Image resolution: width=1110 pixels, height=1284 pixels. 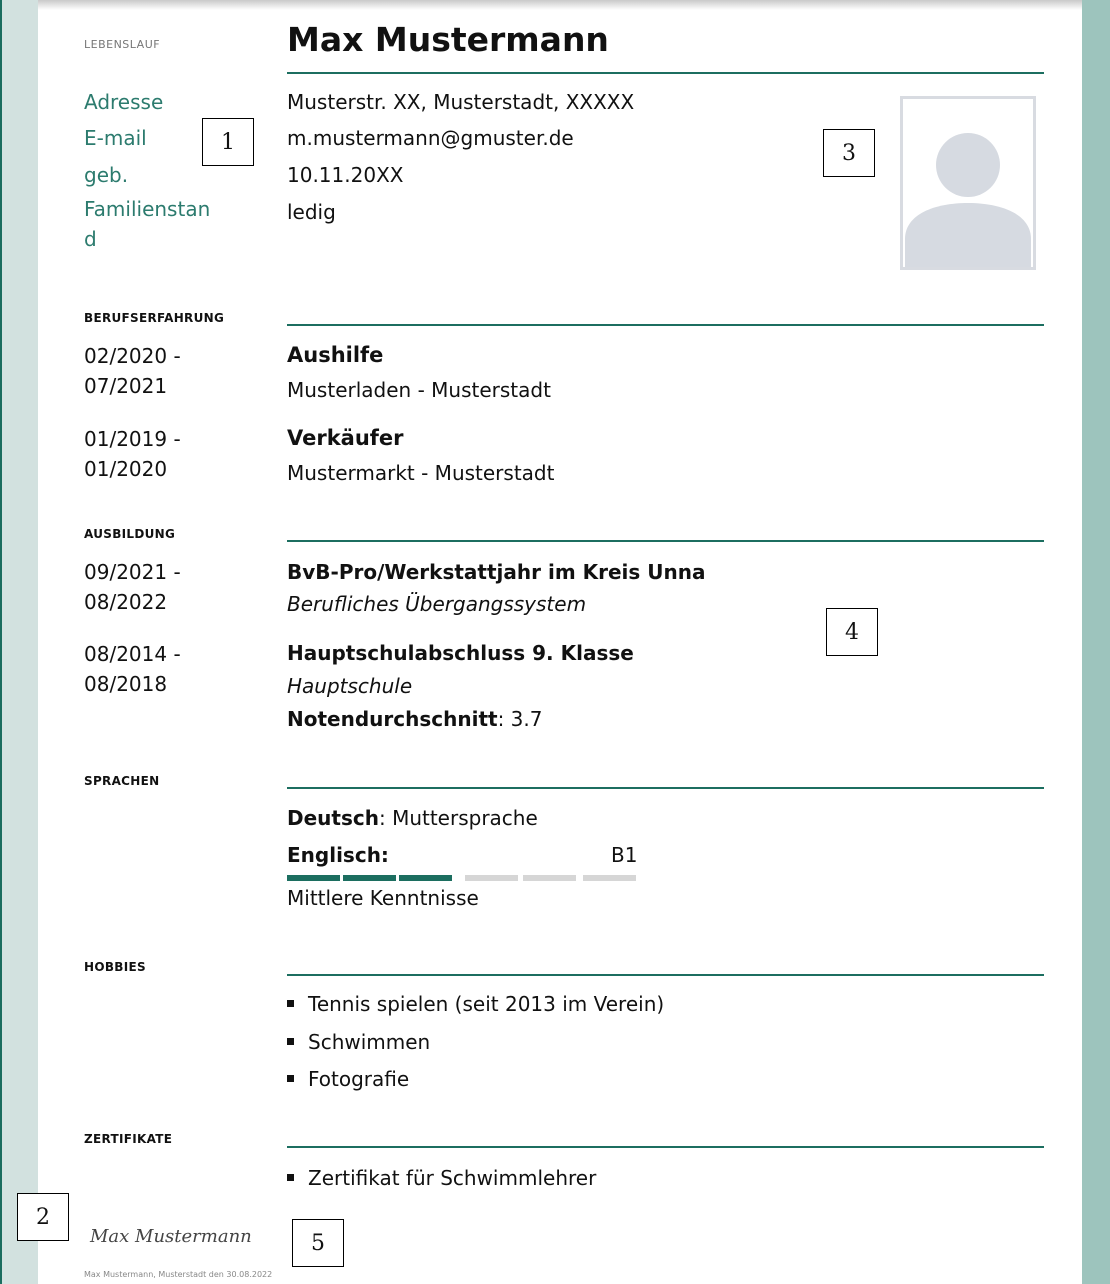 What do you see at coordinates (228, 142) in the screenshot?
I see `annotation-box-1: 1` at bounding box center [228, 142].